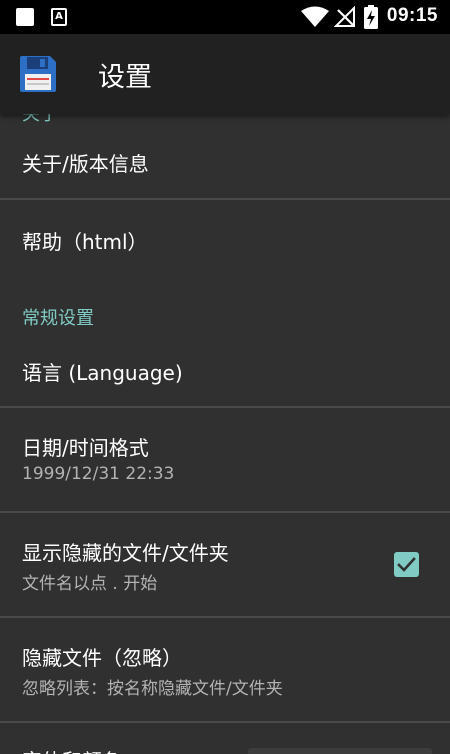 The height and width of the screenshot is (754, 450). I want to click on square-notification-icon, so click(25, 17).